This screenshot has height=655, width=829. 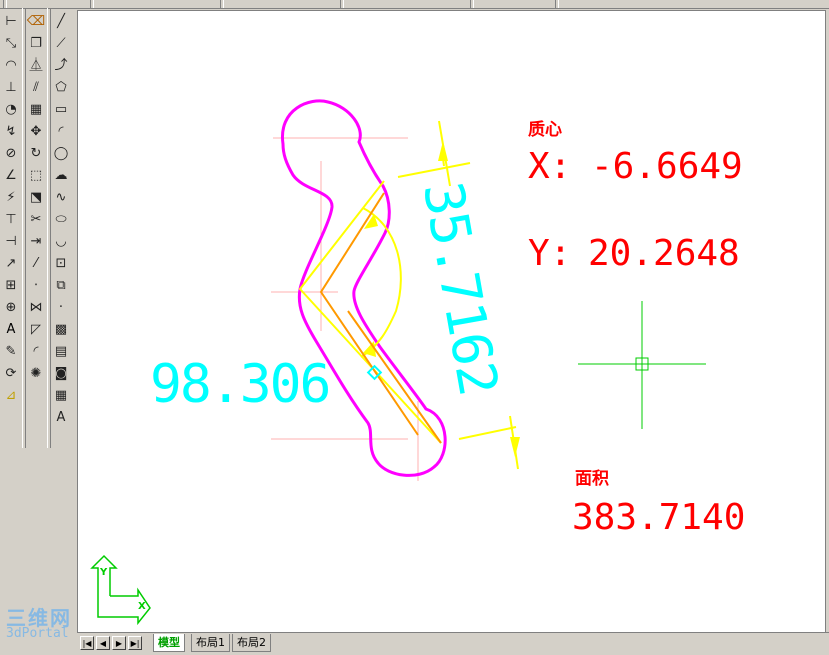 What do you see at coordinates (36, 241) in the screenshot?
I see `extend-icon: ⇥` at bounding box center [36, 241].